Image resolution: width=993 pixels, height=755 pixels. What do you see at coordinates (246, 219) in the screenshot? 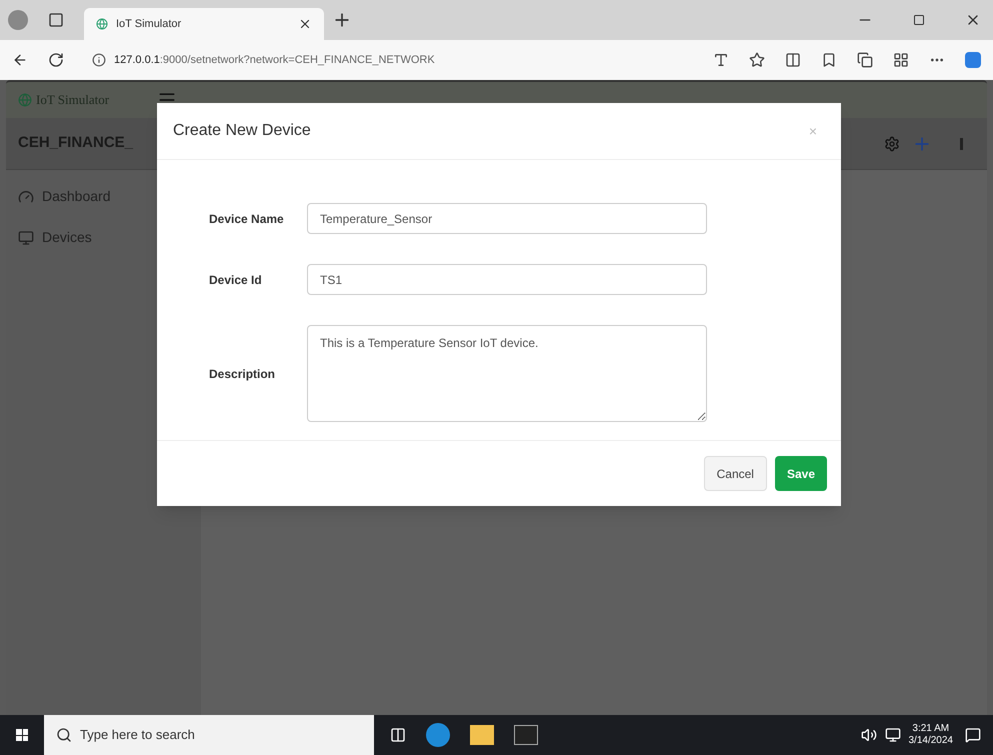
I see `field-label: Device Name` at bounding box center [246, 219].